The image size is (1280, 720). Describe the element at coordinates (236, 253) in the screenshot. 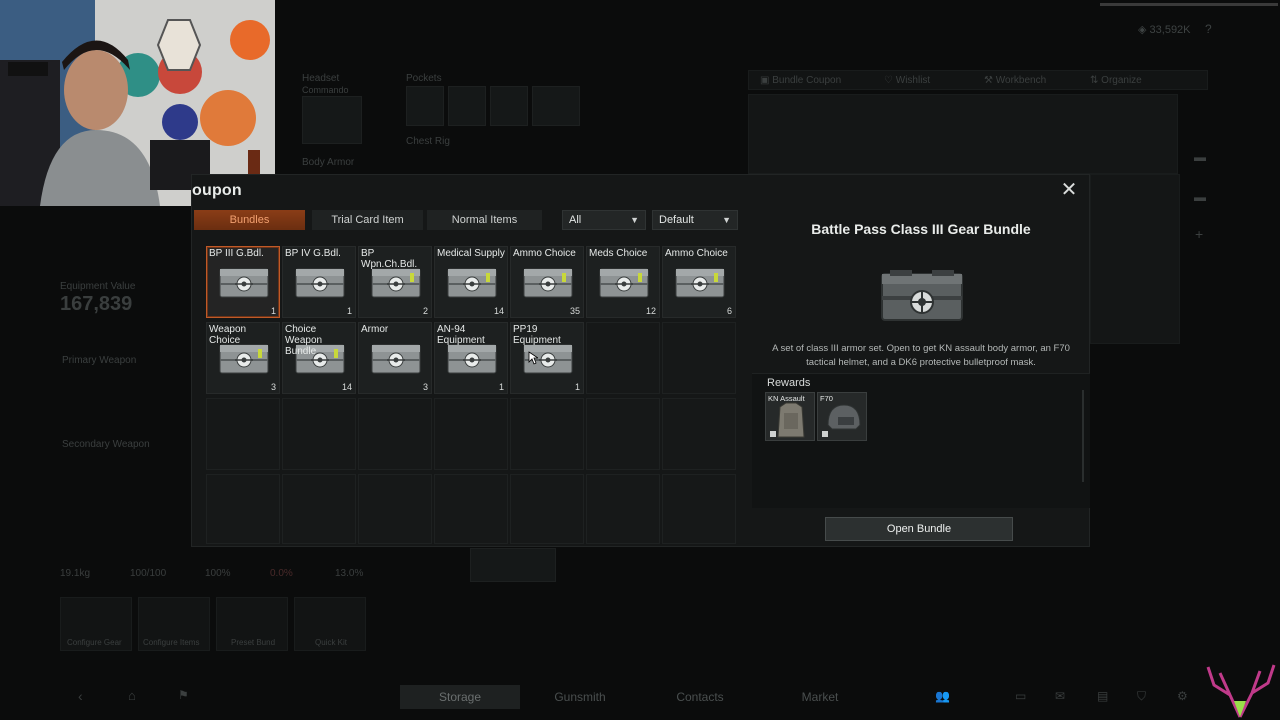

I see `bundle-item-name: BP III G.Bdl.` at that location.